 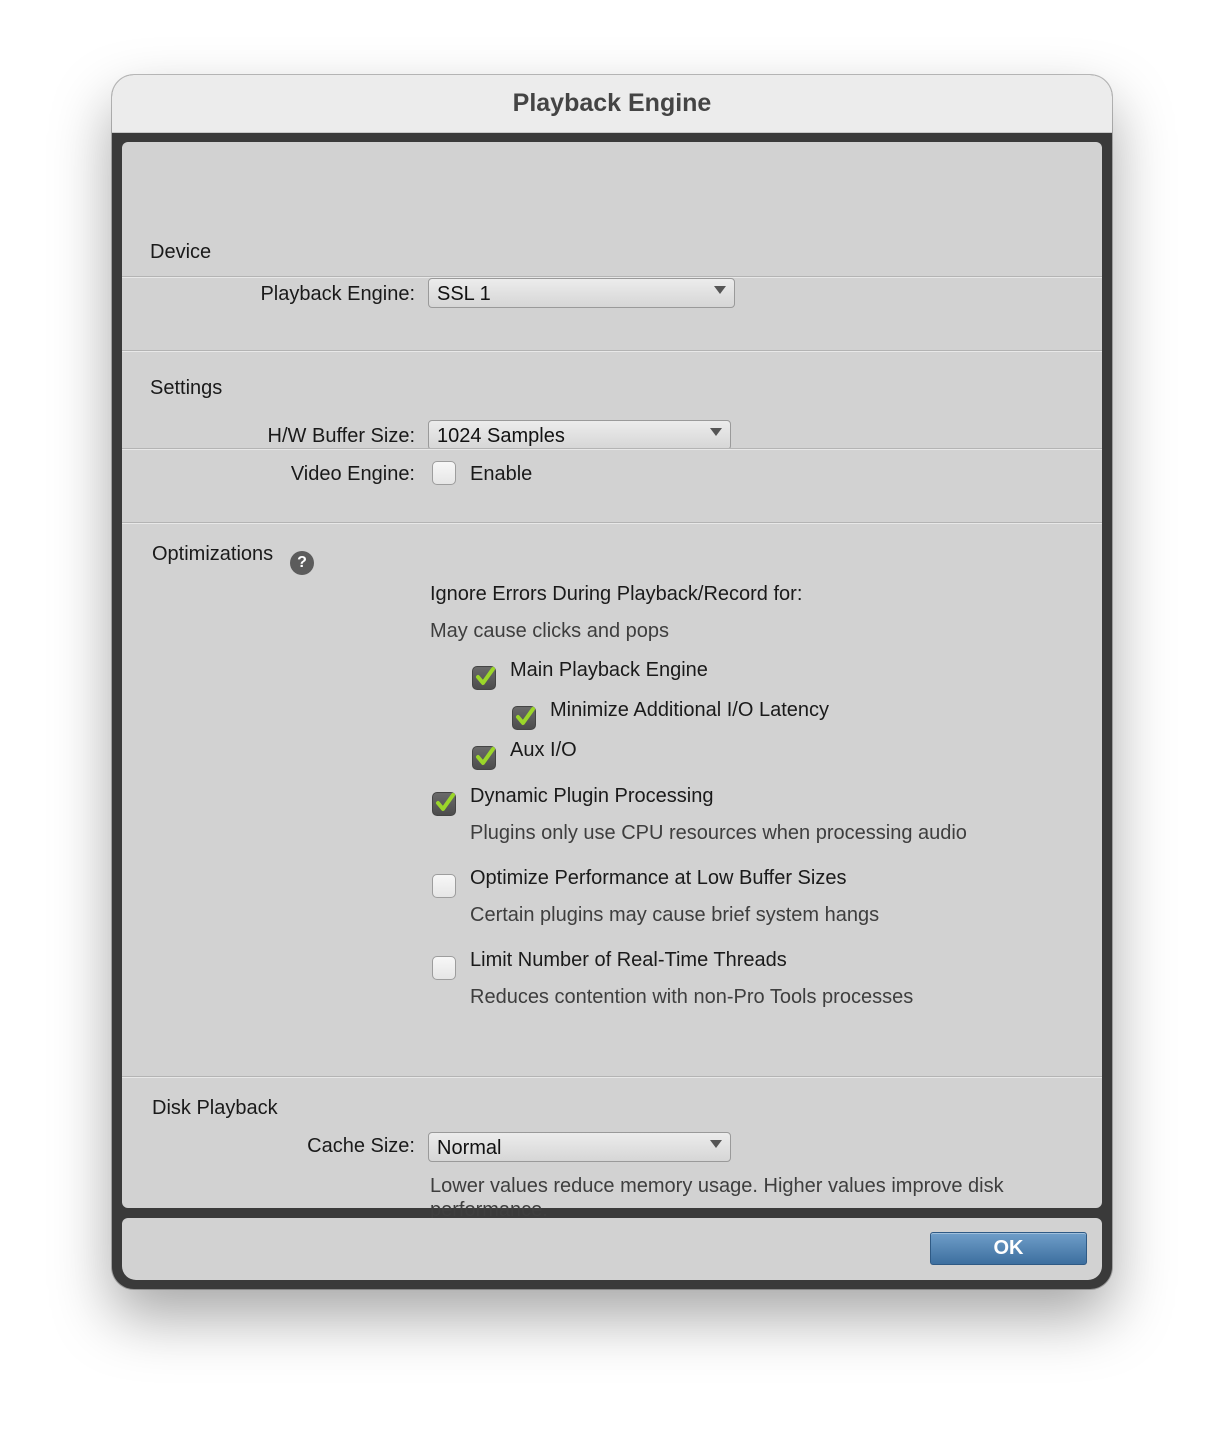 I want to click on settings-section-title: Settings, so click(x=186, y=388).